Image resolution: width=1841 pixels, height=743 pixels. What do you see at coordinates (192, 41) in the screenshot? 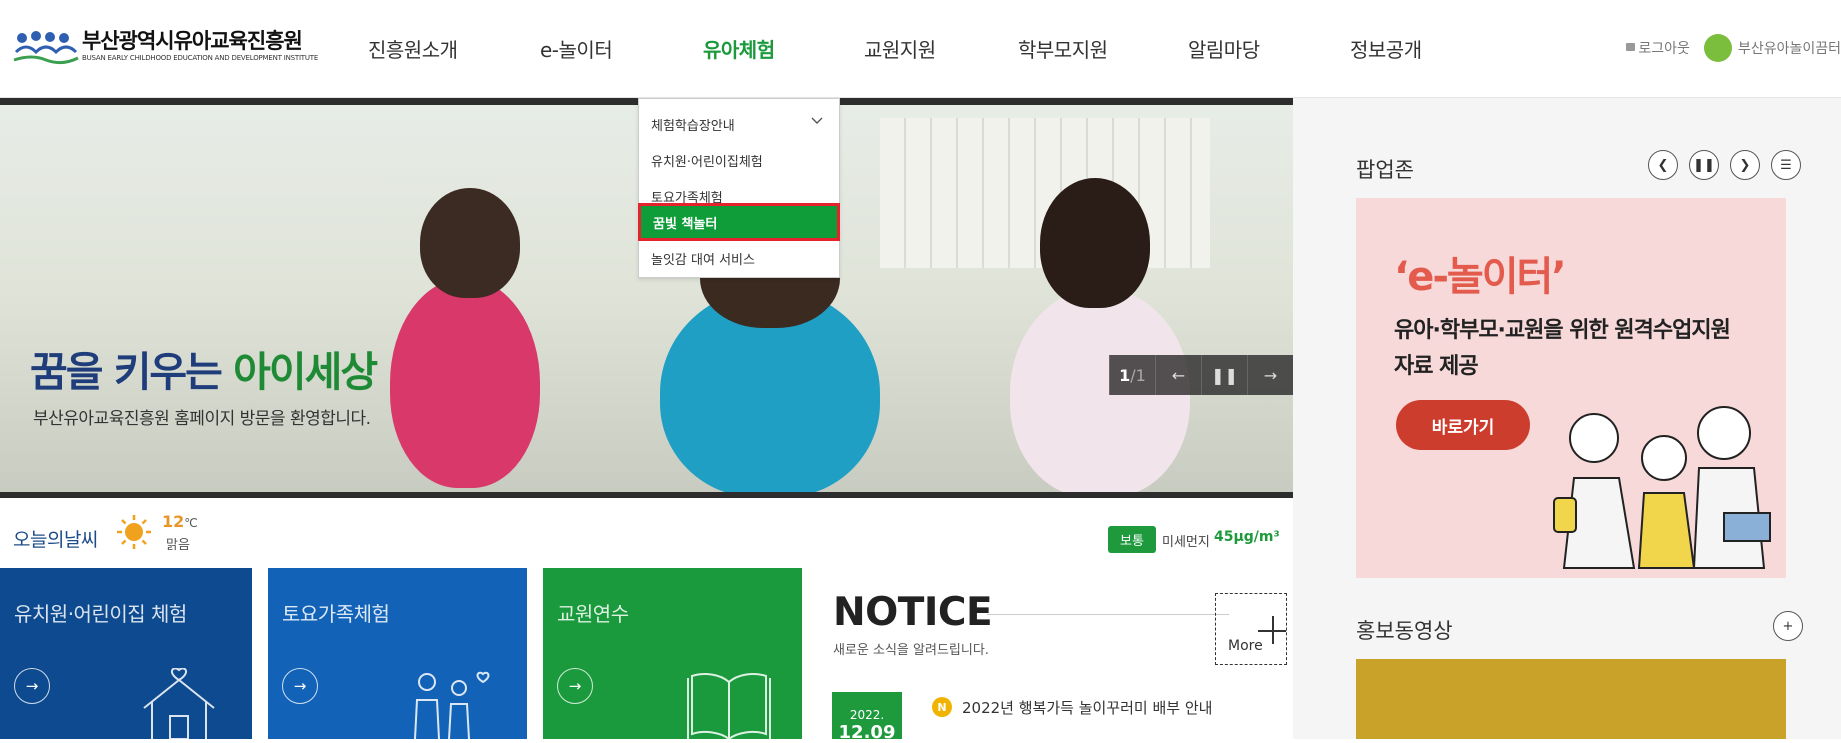
I see `logo-title: 부산광역시유아교육진흥원` at bounding box center [192, 41].